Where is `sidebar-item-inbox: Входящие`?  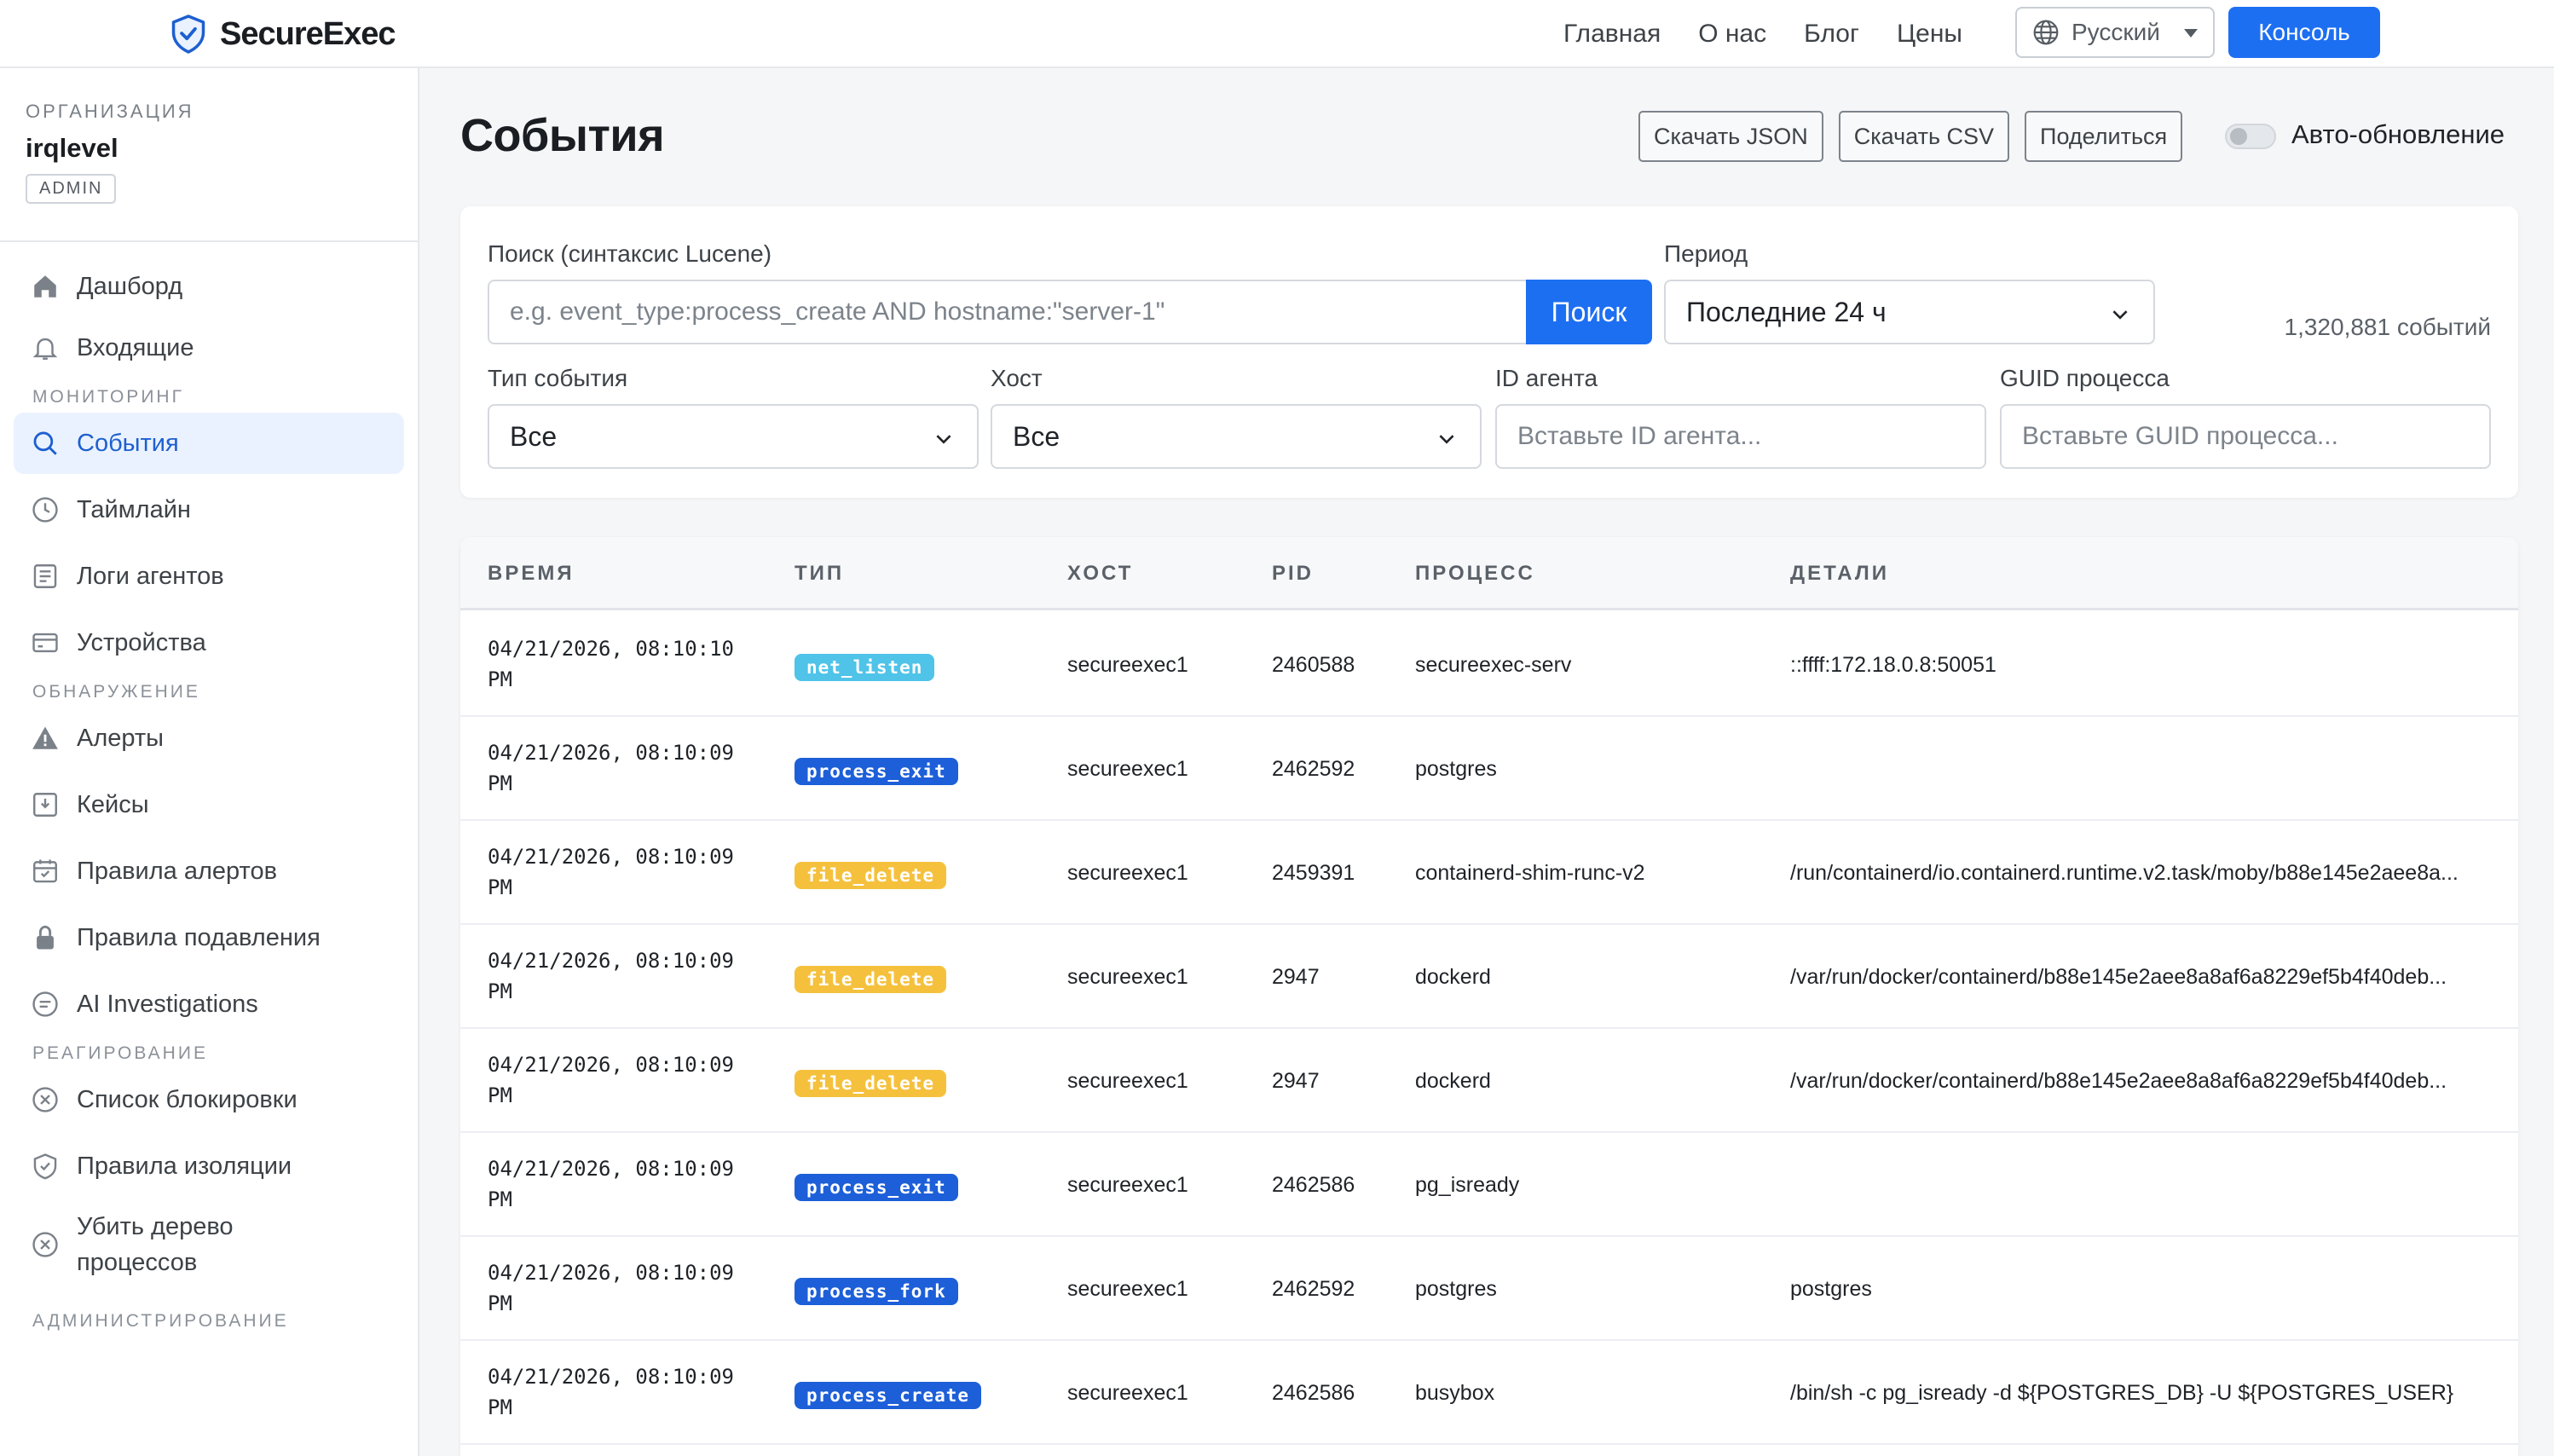
sidebar-item-inbox: Входящие is located at coordinates (209, 347).